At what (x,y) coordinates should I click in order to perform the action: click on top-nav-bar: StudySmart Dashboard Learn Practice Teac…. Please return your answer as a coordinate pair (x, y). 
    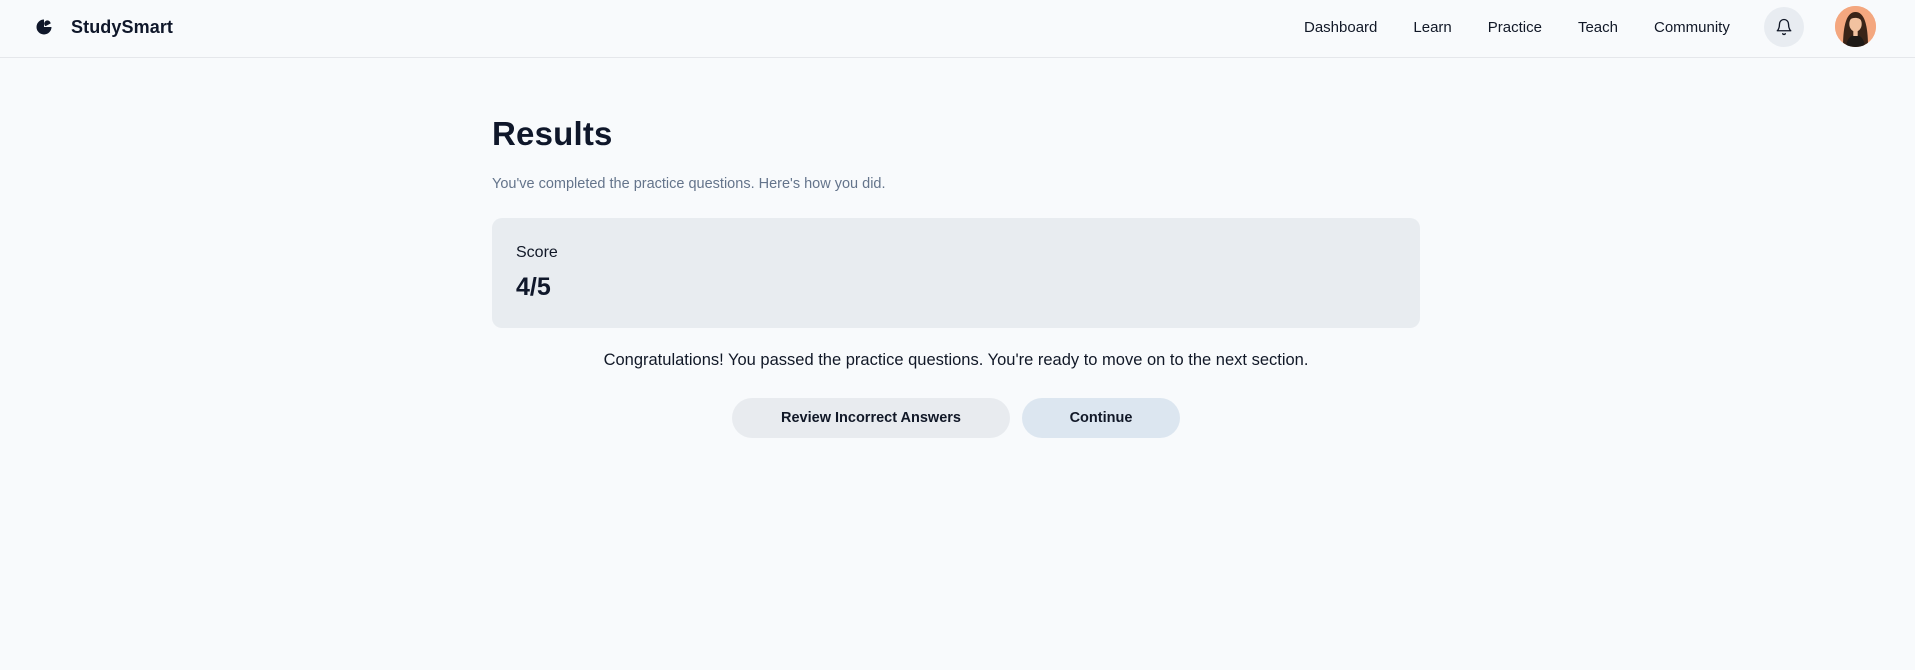
    Looking at the image, I should click on (957, 29).